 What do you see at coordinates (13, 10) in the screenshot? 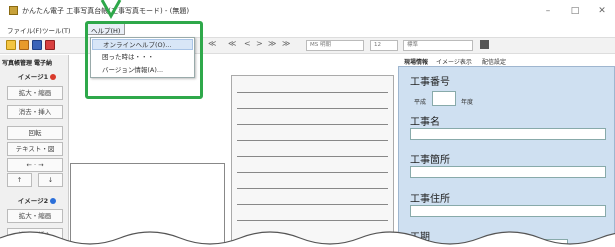
I see `app-icon` at bounding box center [13, 10].